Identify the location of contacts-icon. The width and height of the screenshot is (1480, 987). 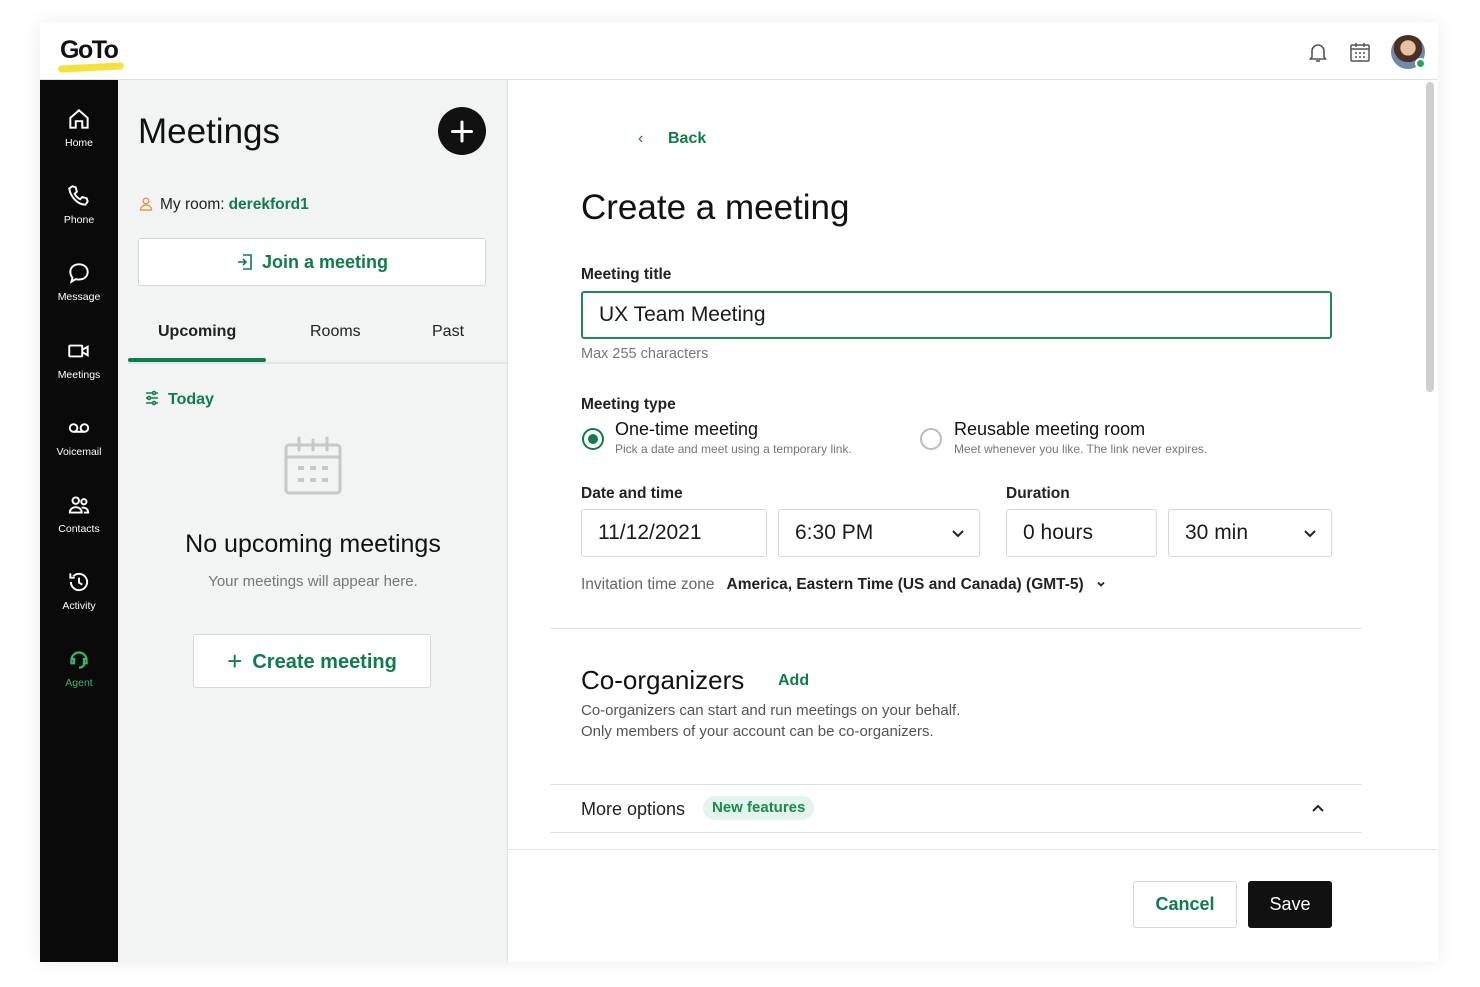
(79, 505).